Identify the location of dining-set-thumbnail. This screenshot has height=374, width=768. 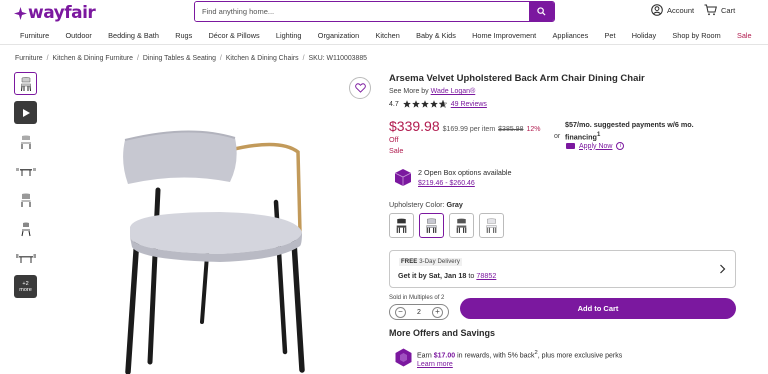
(25, 171).